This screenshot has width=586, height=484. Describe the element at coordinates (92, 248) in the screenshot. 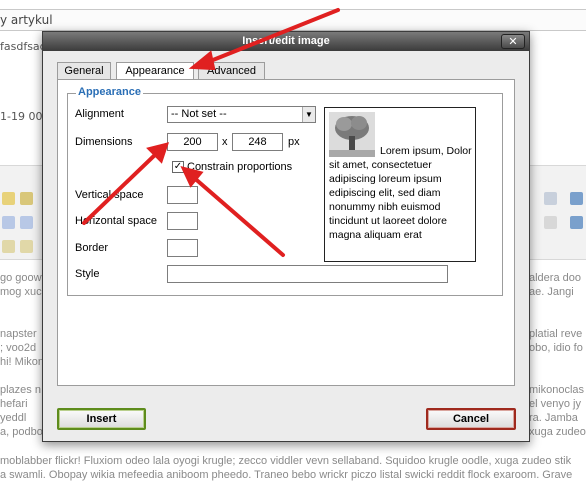

I see `border-label: Border` at that location.